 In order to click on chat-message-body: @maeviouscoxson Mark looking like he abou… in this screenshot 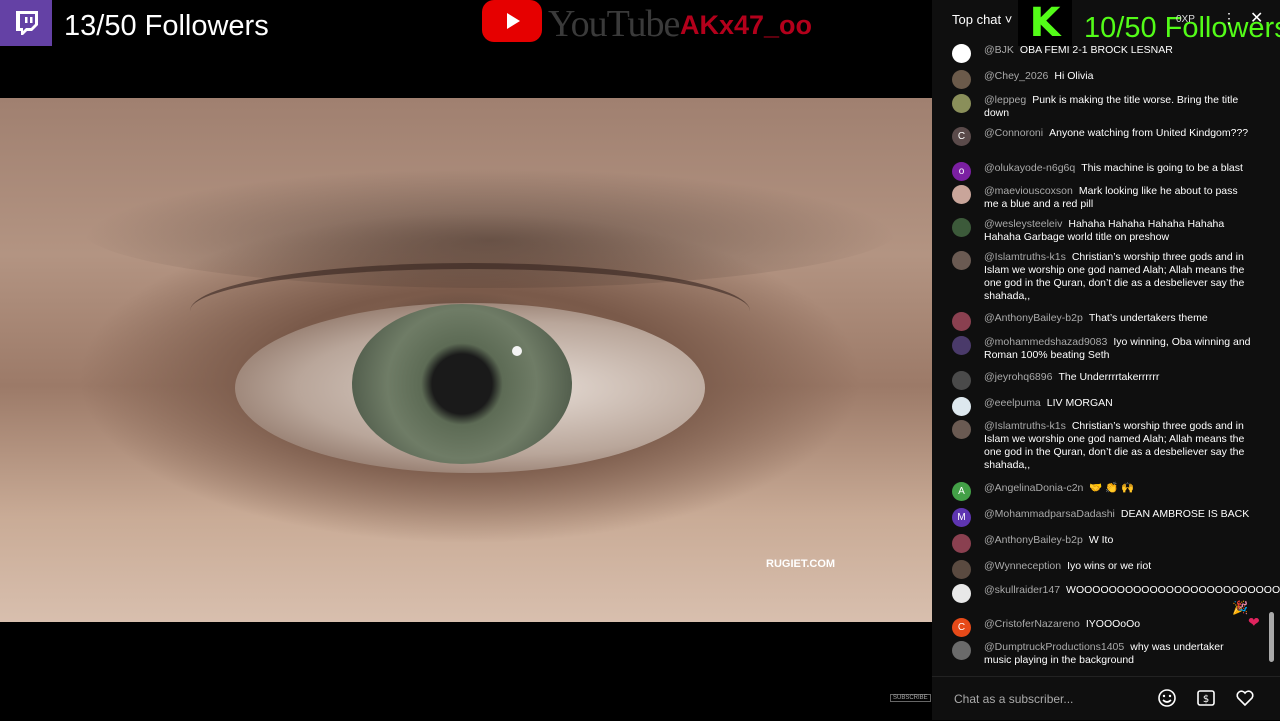, I will do `click(1118, 198)`.